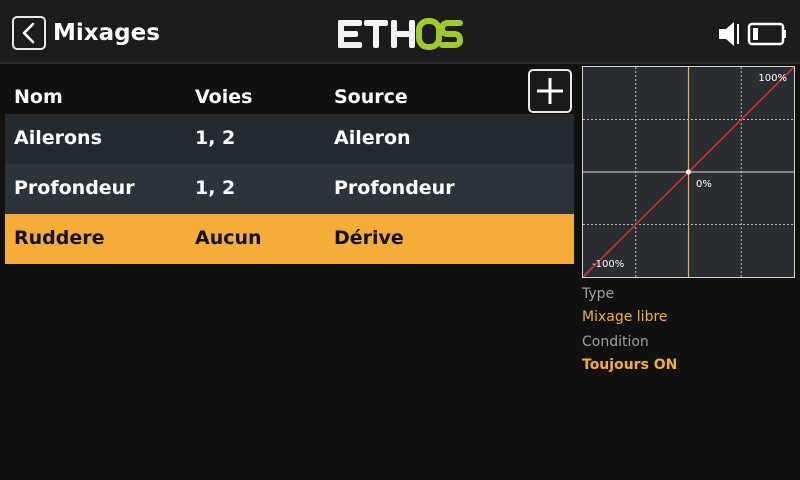  What do you see at coordinates (630, 365) in the screenshot?
I see `condition-value: Toujours ON` at bounding box center [630, 365].